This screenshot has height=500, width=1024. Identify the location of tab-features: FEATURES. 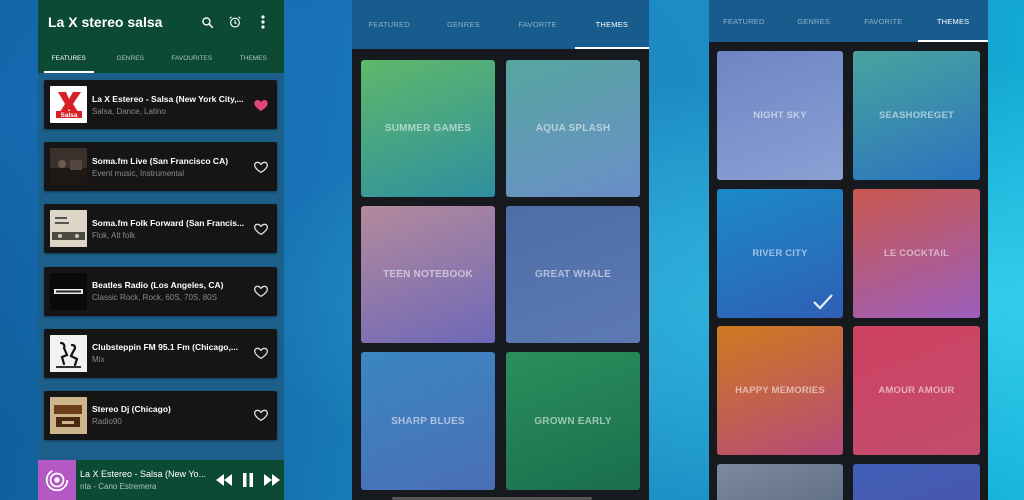
(69, 58).